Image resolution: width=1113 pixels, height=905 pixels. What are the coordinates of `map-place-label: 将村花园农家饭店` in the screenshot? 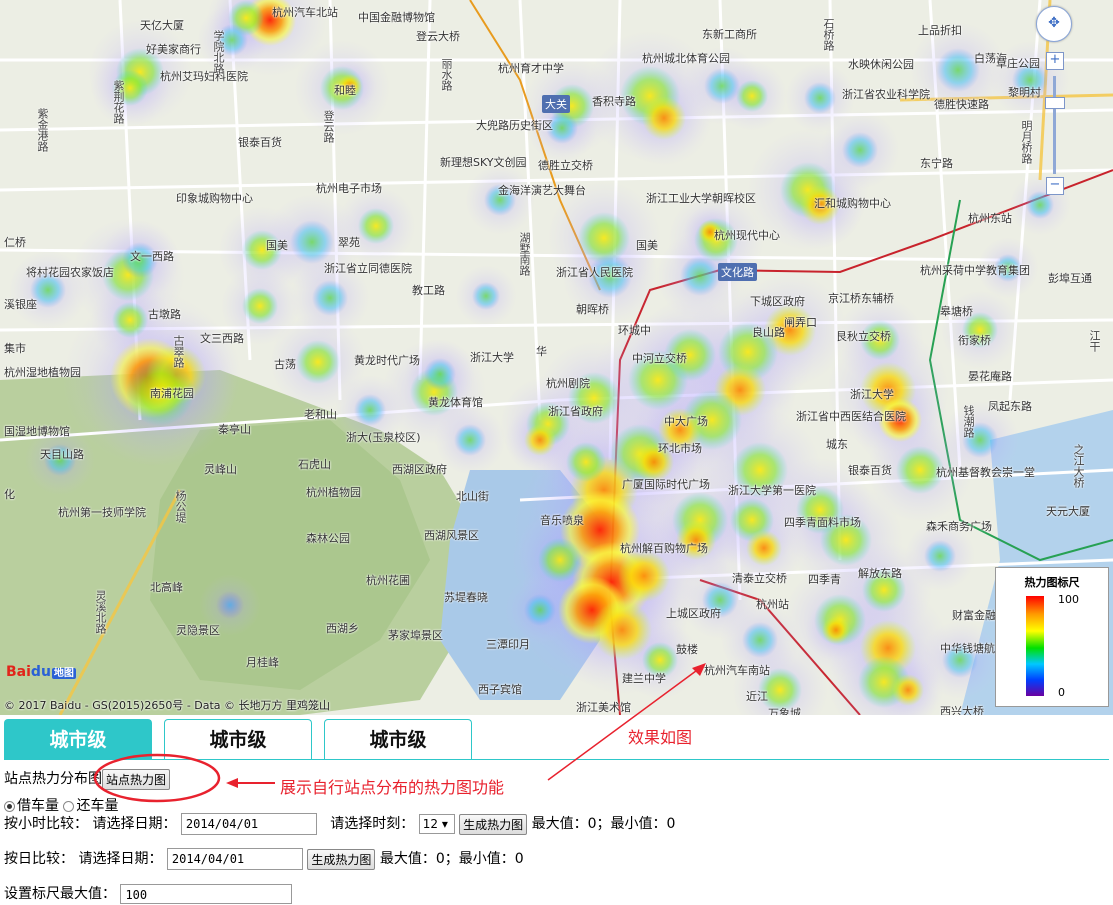 It's located at (70, 272).